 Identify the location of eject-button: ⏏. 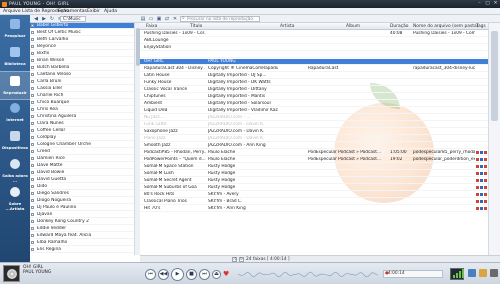
(216, 274).